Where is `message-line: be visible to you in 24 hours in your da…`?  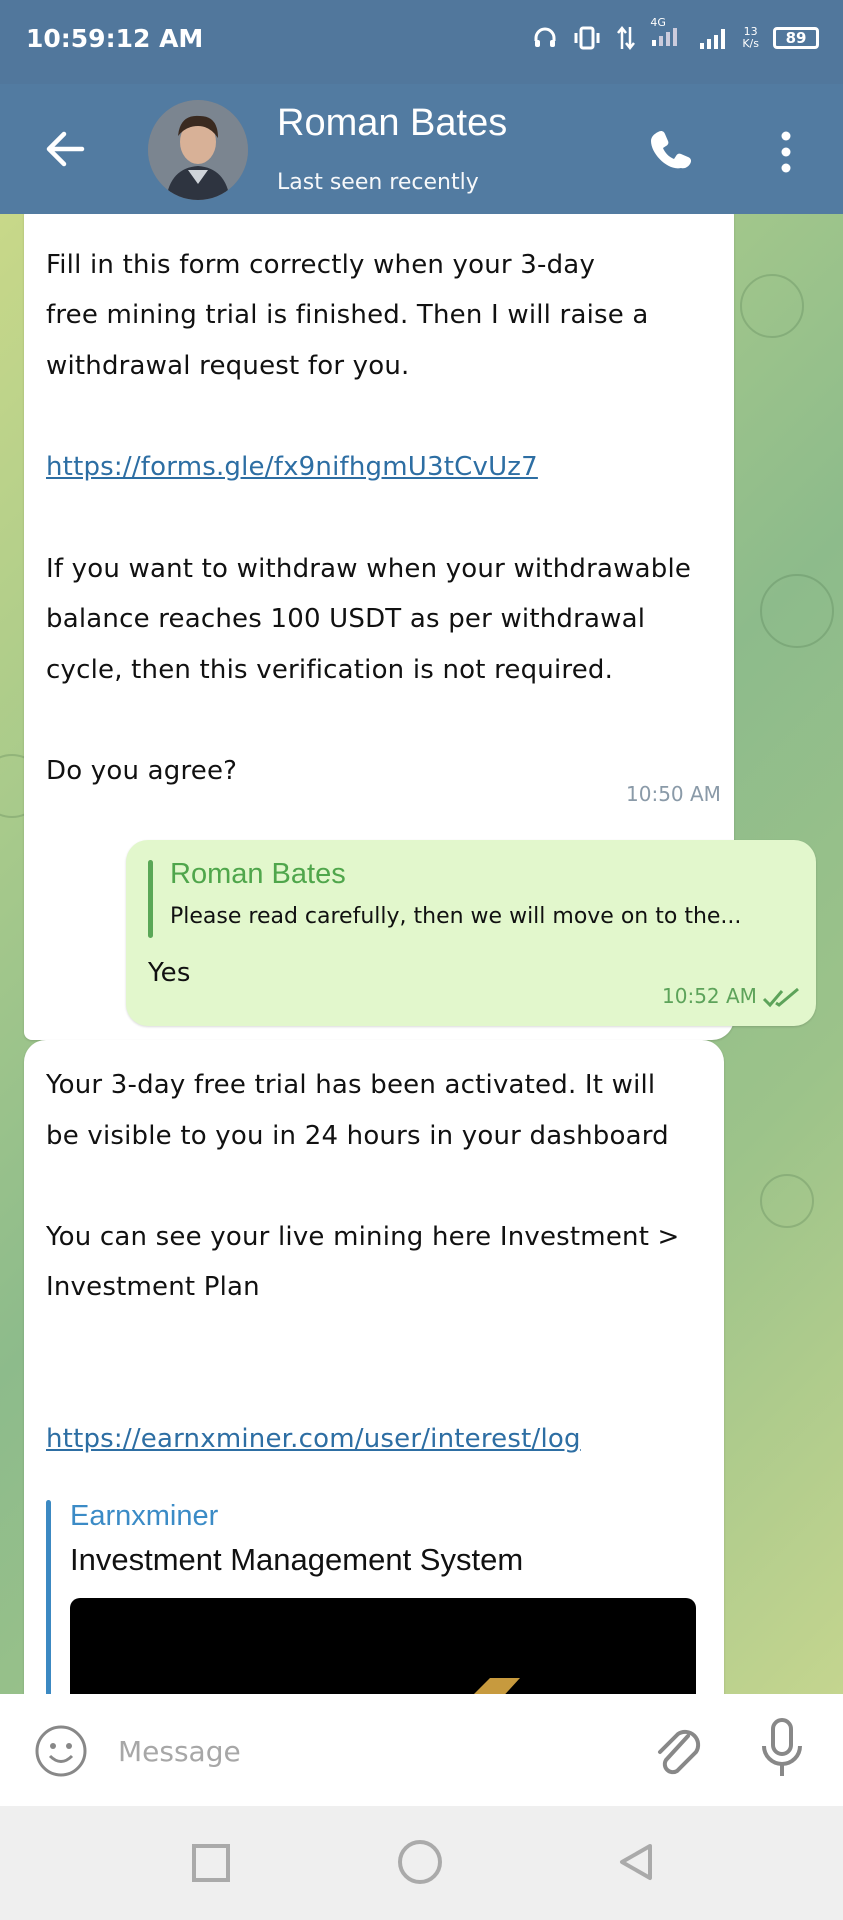 message-line: be visible to you in 24 hours in your da… is located at coordinates (357, 1136).